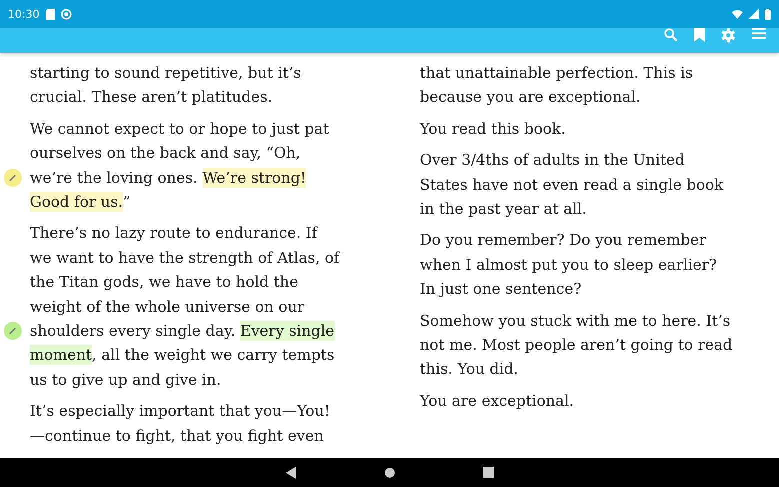 This screenshot has height=487, width=779. Describe the element at coordinates (493, 129) in the screenshot. I see `paragraph: You read this book.` at that location.